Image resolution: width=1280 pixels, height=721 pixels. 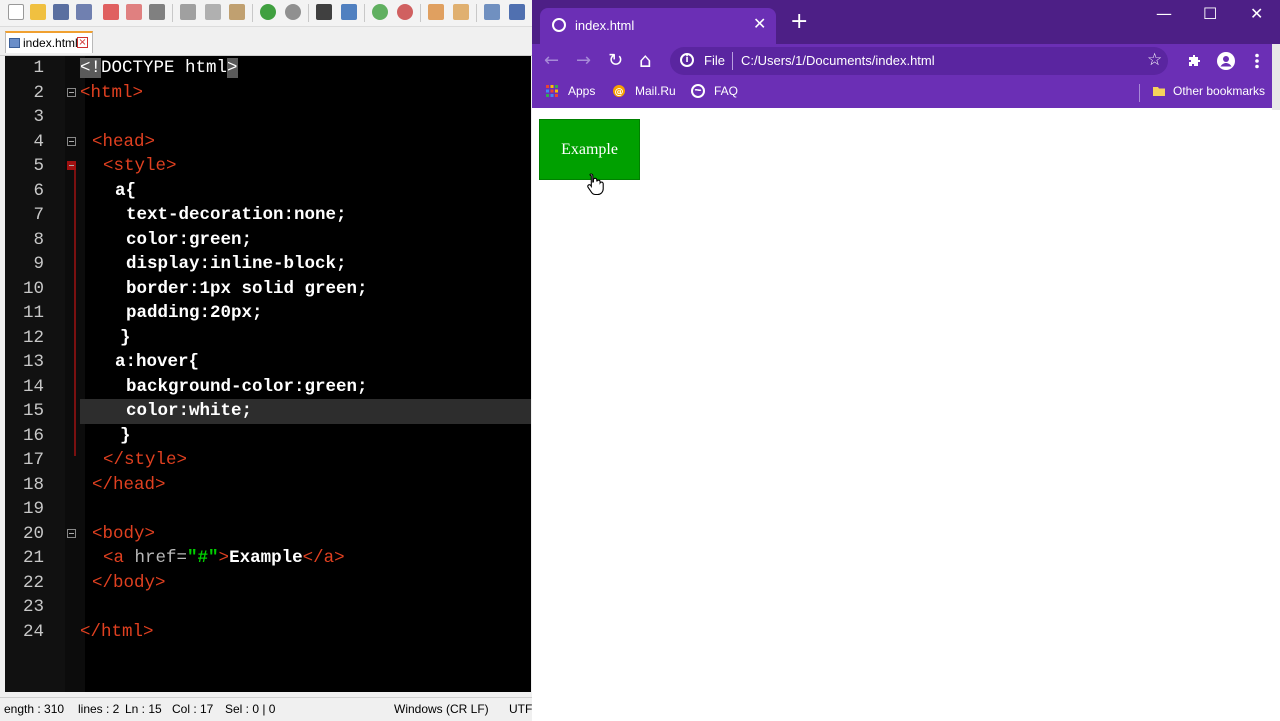 I want to click on bookmarks-divider, so click(x=1139, y=93).